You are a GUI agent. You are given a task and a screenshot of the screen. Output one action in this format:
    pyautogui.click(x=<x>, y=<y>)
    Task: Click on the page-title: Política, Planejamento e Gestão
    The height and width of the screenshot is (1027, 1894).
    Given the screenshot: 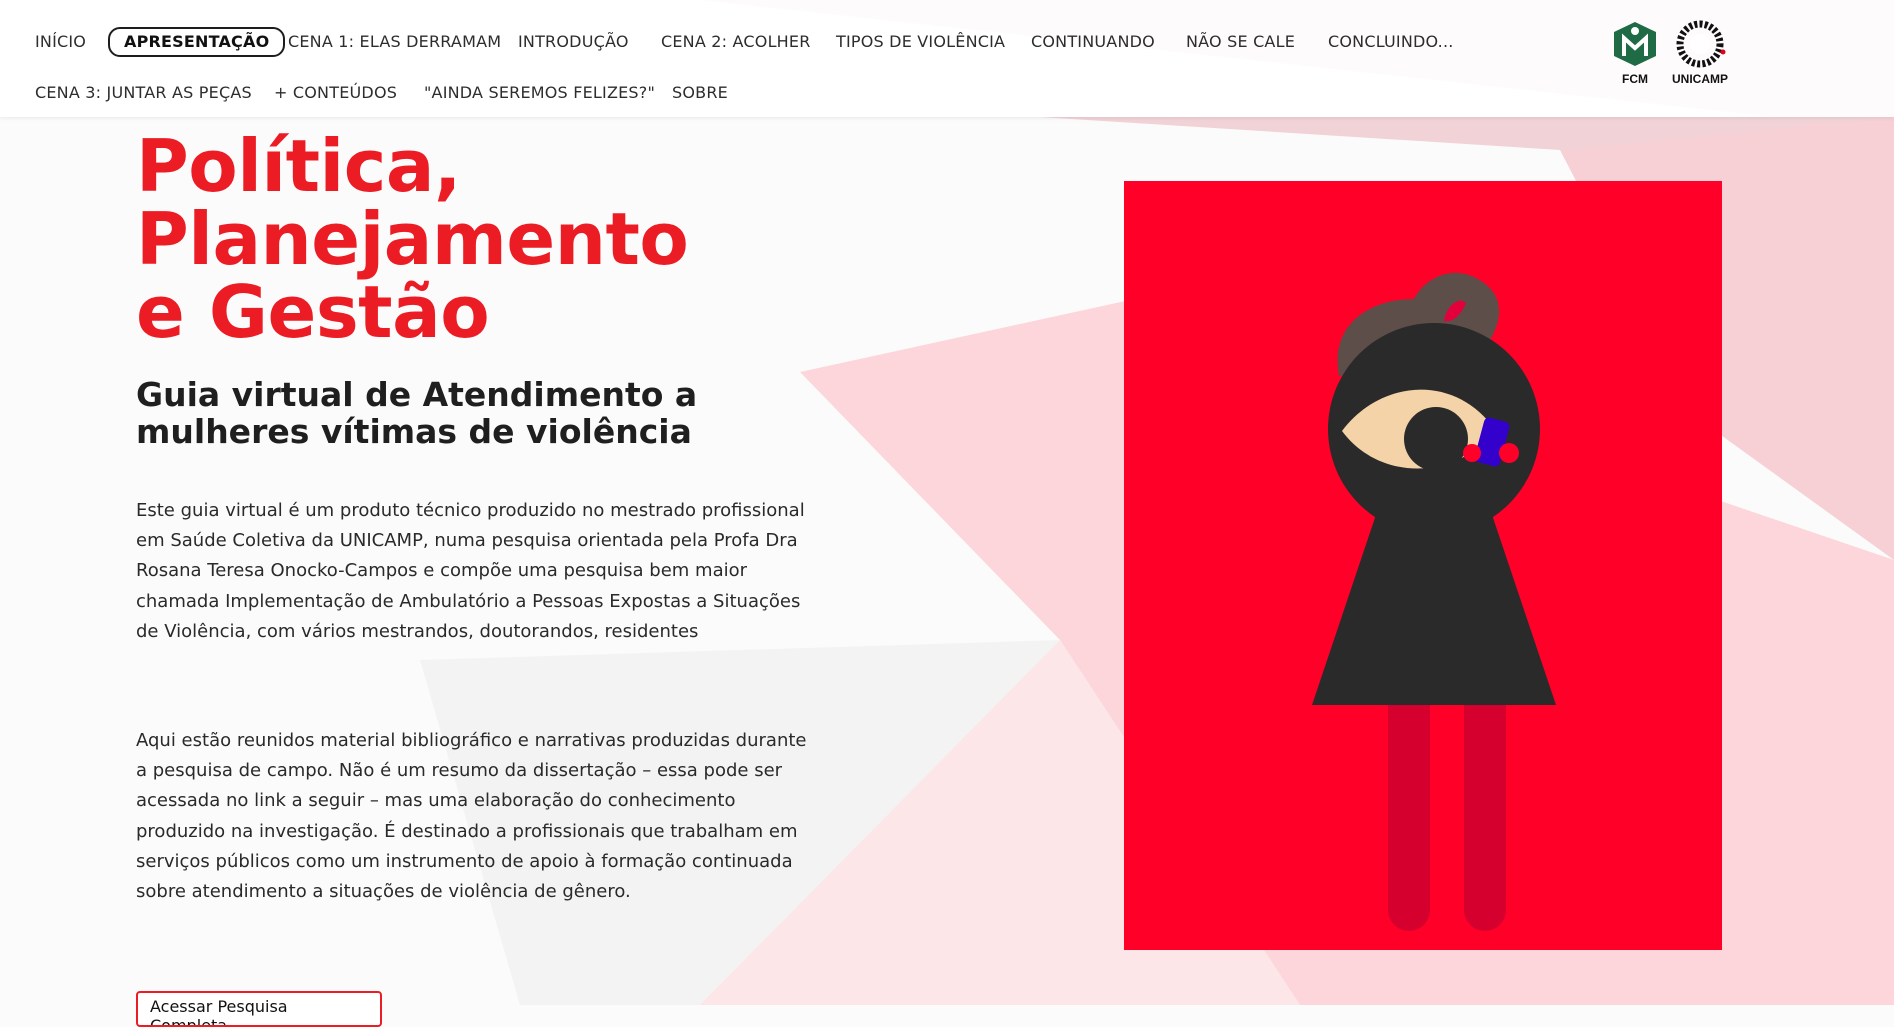 What is the action you would take?
    pyautogui.click(x=456, y=239)
    